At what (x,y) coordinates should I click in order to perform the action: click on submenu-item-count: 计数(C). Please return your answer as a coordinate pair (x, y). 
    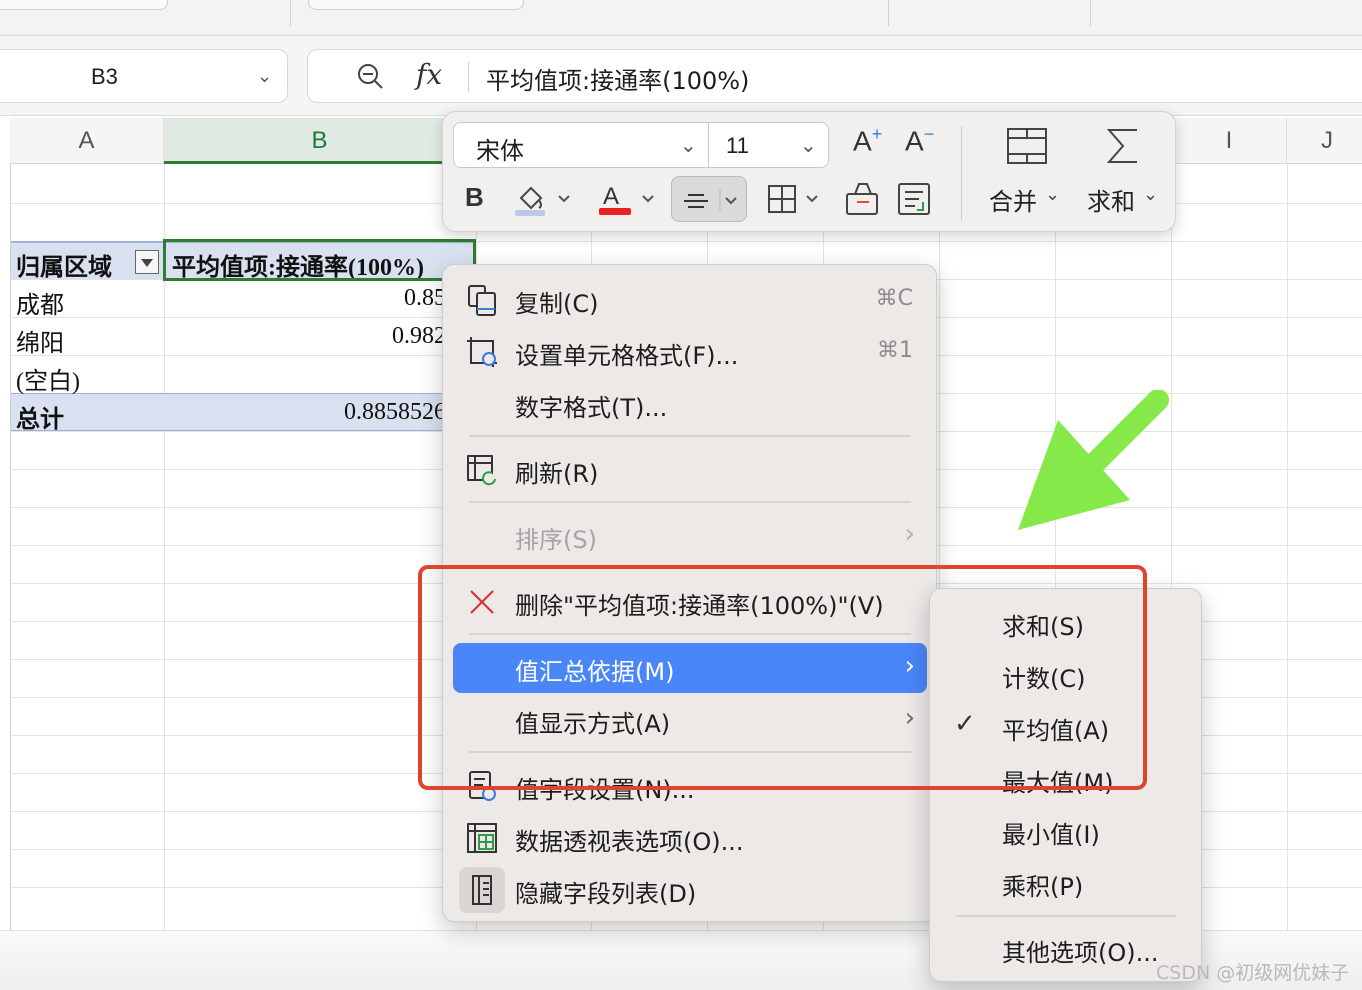
    Looking at the image, I should click on (1066, 675).